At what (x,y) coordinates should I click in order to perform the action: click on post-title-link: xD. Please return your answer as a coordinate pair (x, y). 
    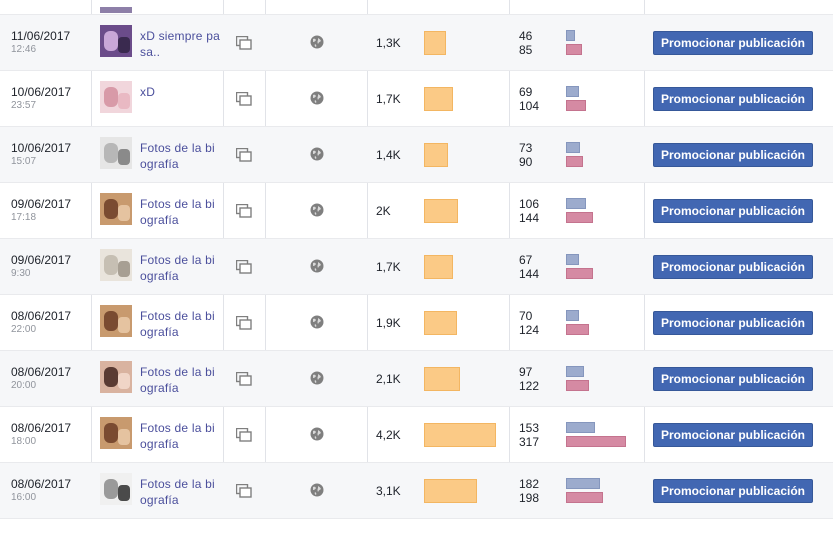
    Looking at the image, I should click on (180, 92).